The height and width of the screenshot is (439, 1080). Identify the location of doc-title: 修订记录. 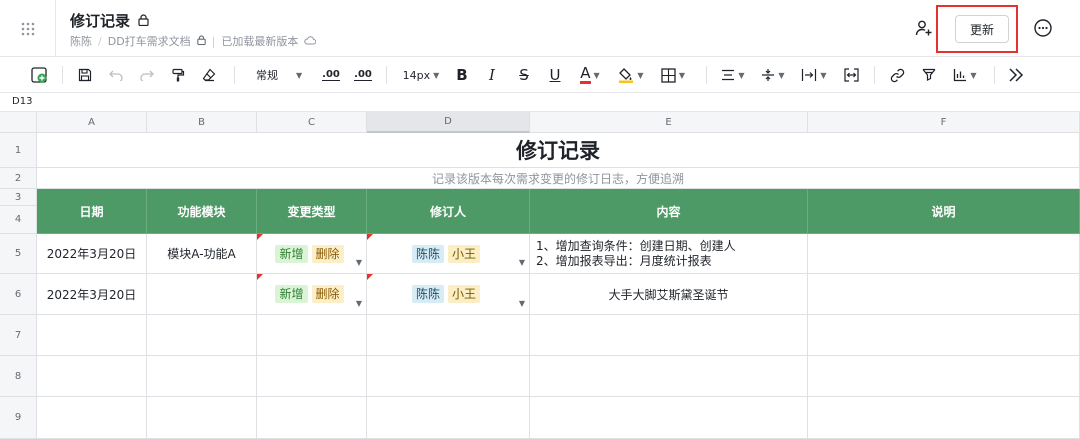
(100, 20).